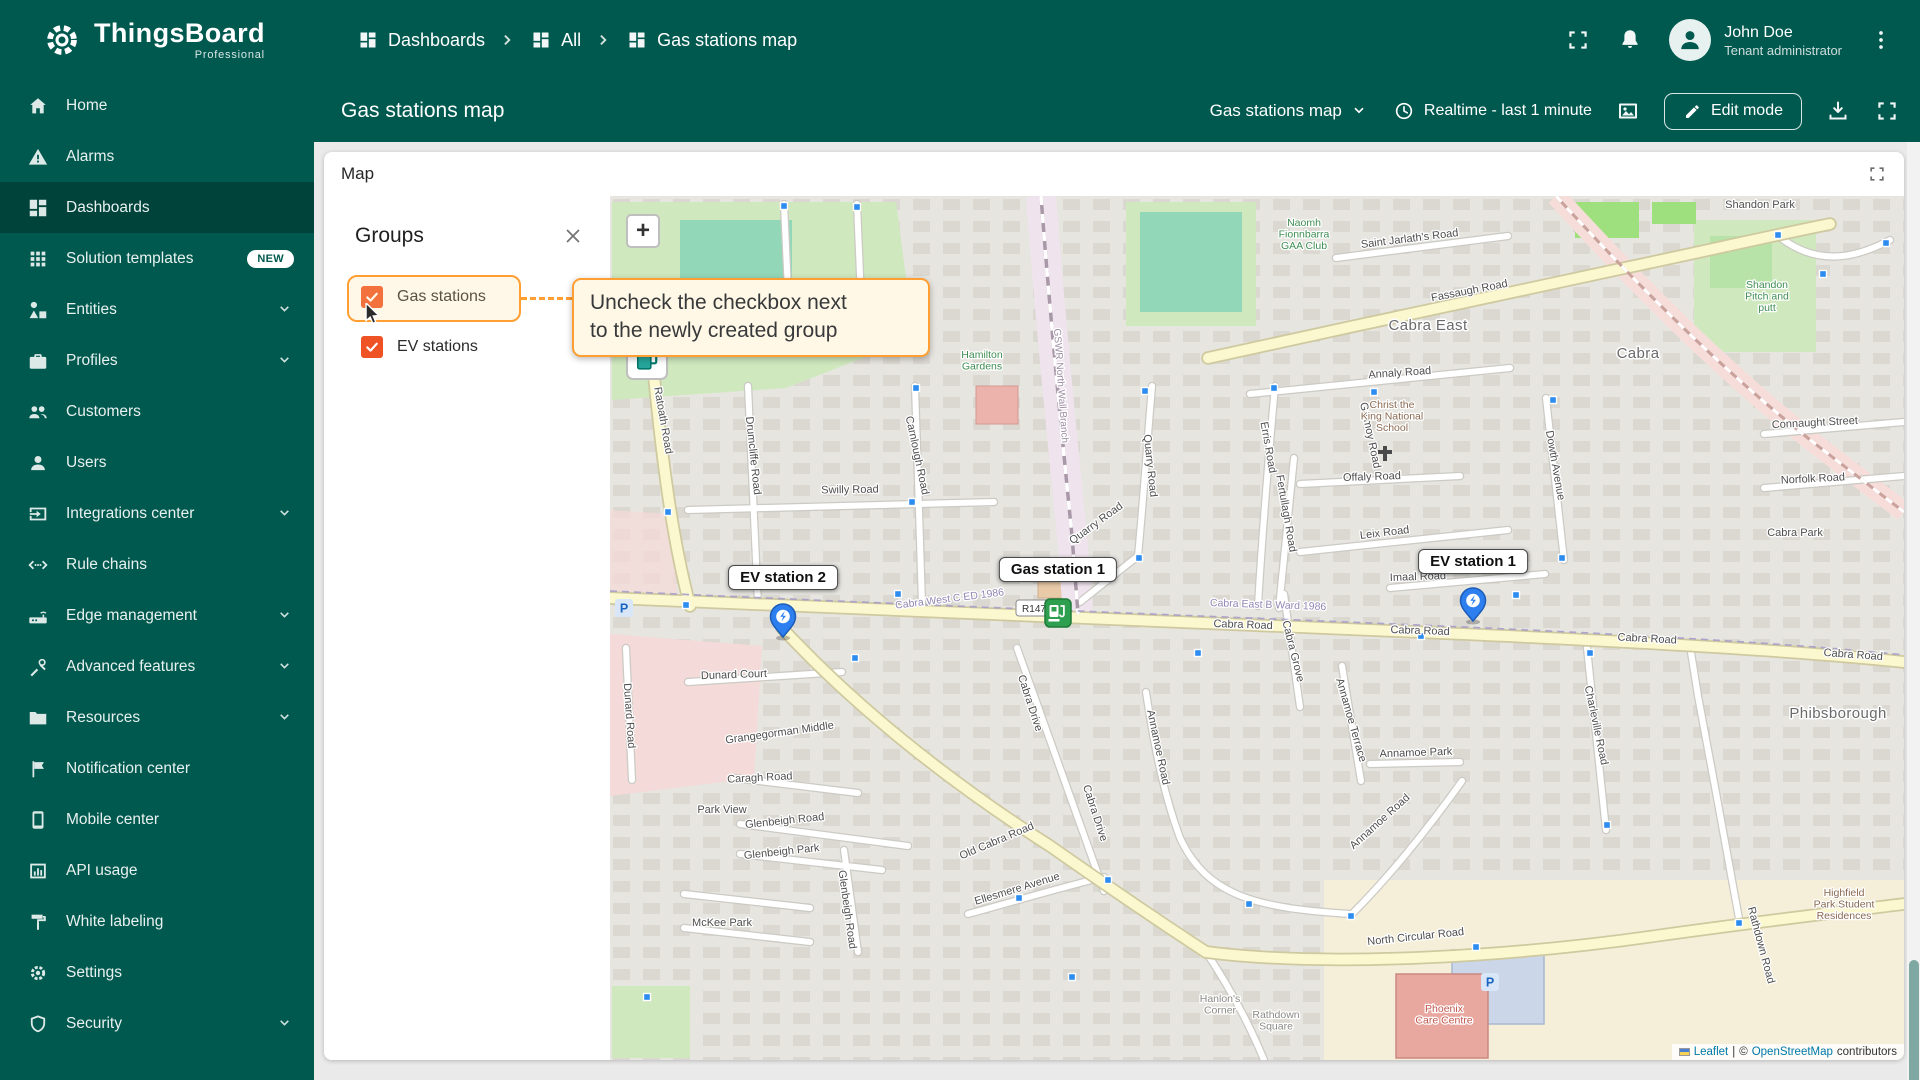 The width and height of the screenshot is (1920, 1080). Describe the element at coordinates (1630, 40) in the screenshot. I see `notifications-bell-icon` at that location.